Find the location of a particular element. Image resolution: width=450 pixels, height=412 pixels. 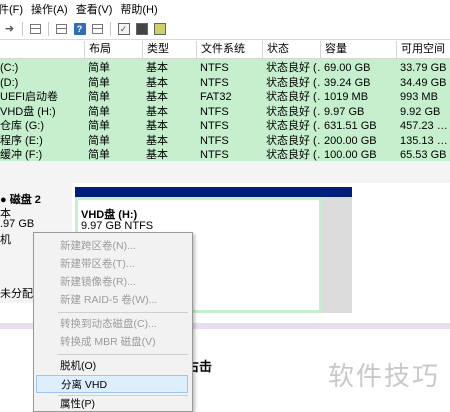

table-row: UEFI启动卷 简单 基本 FAT32 状态良好 (… 1019 MB 993 MB is located at coordinates (225, 97).